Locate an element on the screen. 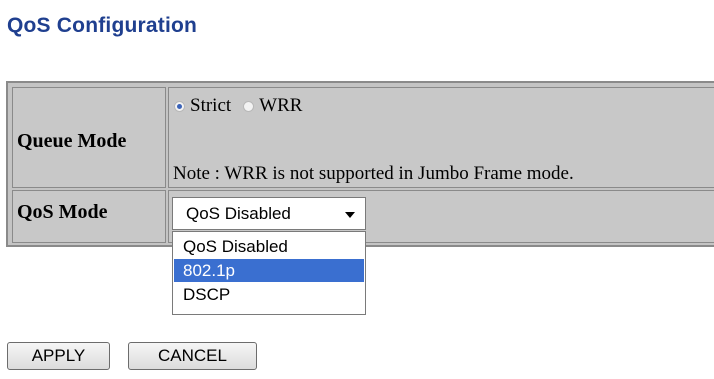 This screenshot has width=714, height=379. page-title: QoS Configuration is located at coordinates (102, 25).